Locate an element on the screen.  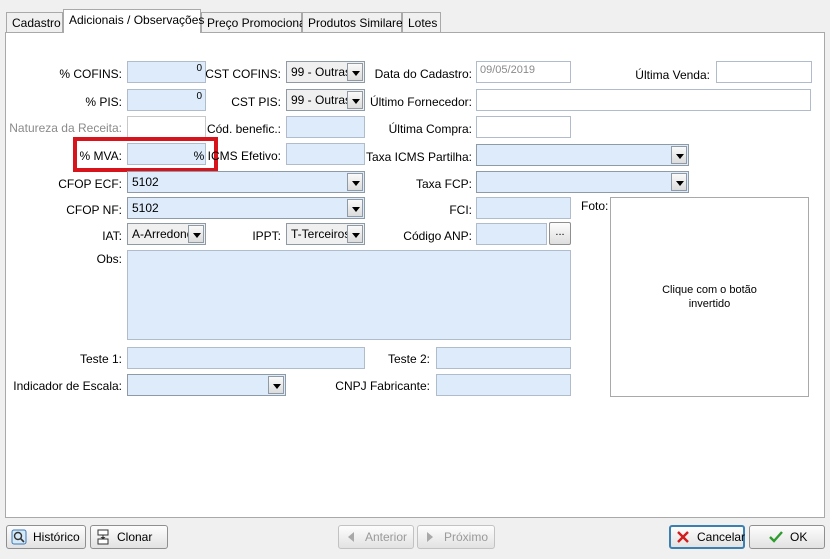
pis-label: % PIS: is located at coordinates (103, 102).